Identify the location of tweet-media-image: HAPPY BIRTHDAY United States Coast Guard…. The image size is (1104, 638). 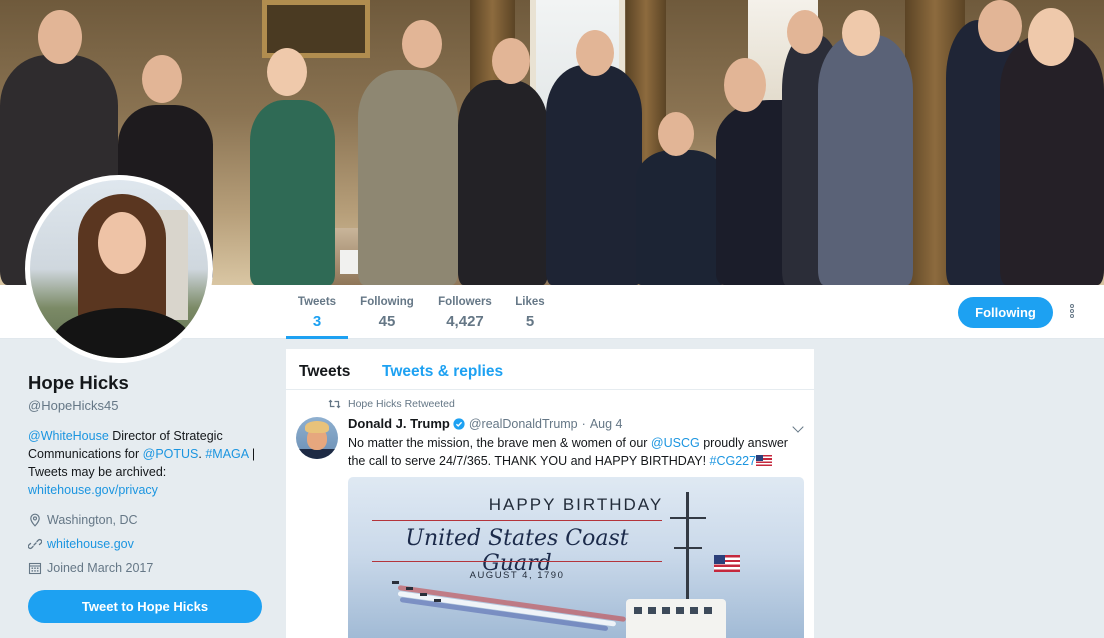
(576, 557).